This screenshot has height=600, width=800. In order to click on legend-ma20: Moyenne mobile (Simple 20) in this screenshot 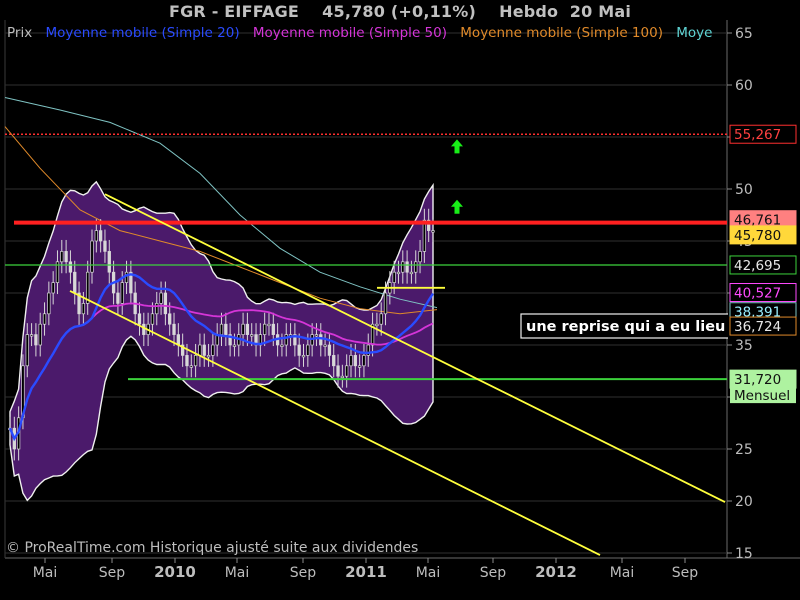, I will do `click(142, 33)`.